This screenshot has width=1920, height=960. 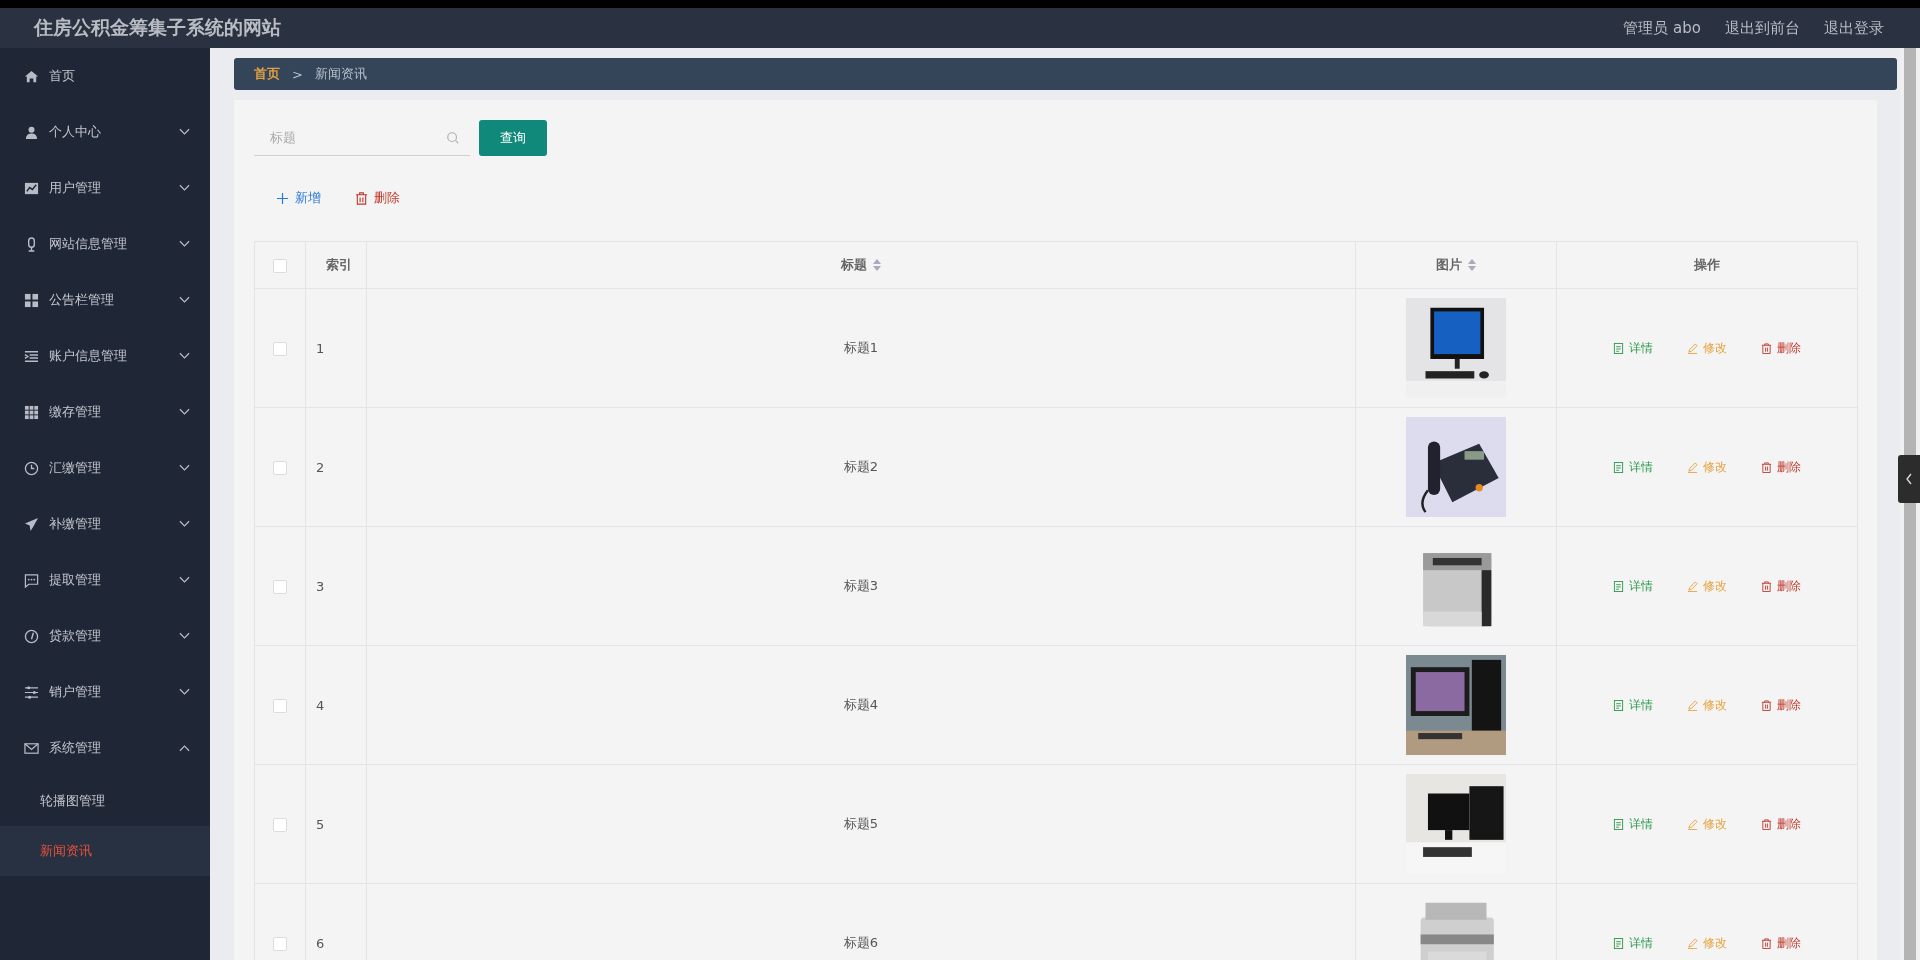 What do you see at coordinates (105, 468) in the screenshot?
I see `sidebar-item: 汇缴管理` at bounding box center [105, 468].